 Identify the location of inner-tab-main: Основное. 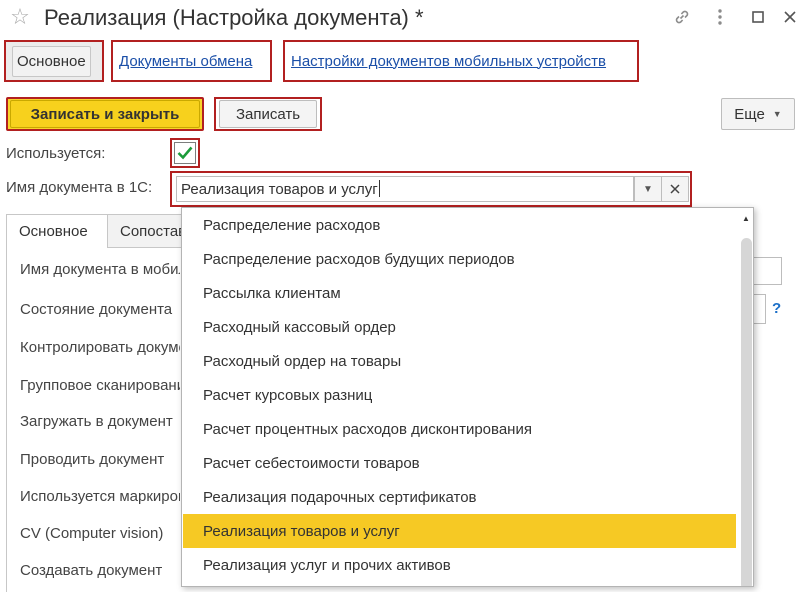
(57, 231).